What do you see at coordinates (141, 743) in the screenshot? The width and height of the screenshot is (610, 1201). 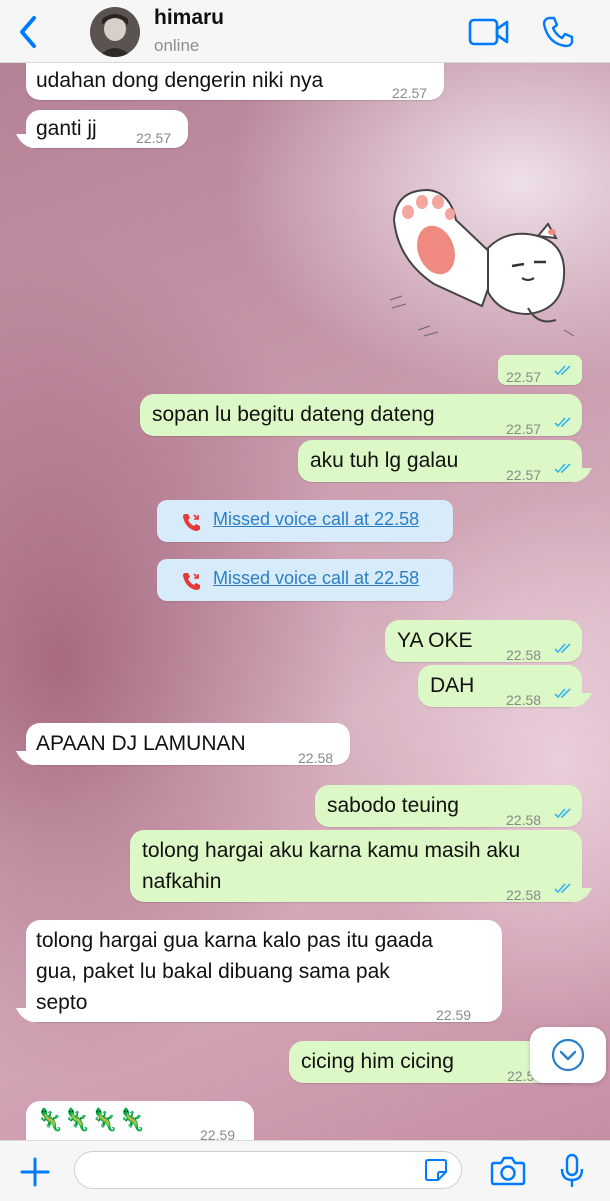 I see `message-text: APAAN DJ LAMUNAN` at bounding box center [141, 743].